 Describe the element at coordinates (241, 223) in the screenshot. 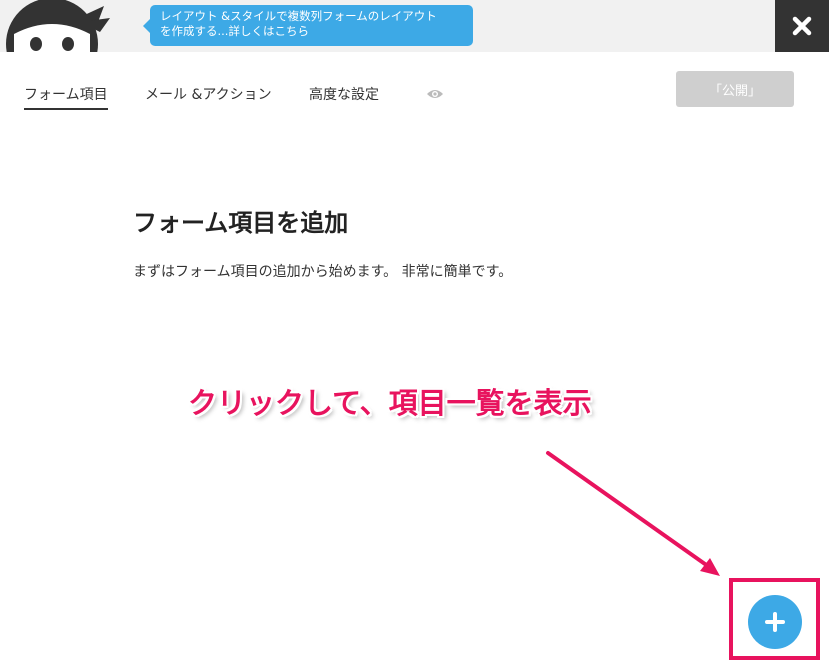

I see `page-title: フォーム項目を追加` at that location.